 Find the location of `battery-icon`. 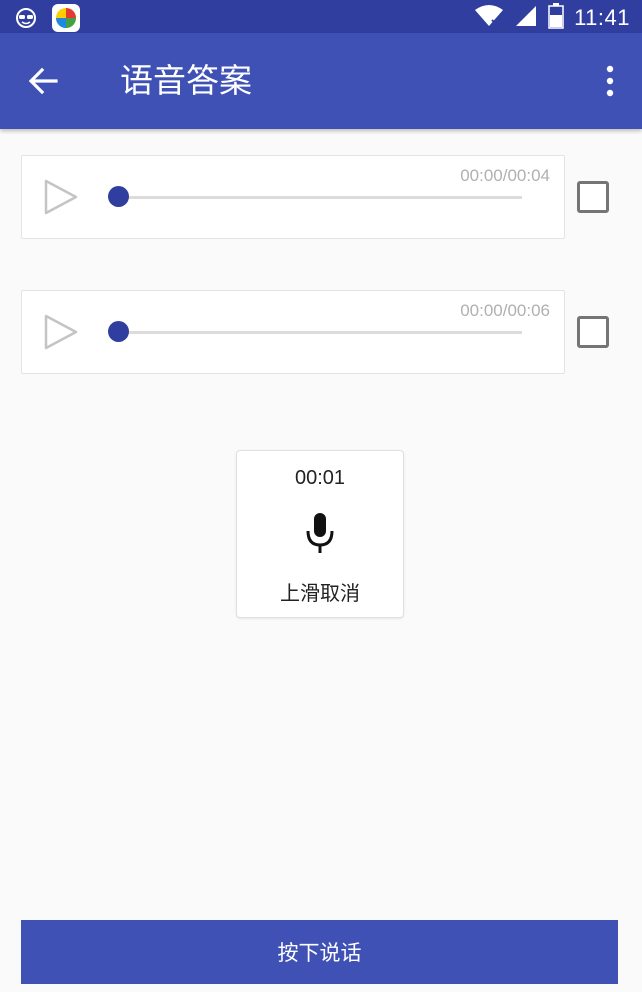

battery-icon is located at coordinates (556, 18).